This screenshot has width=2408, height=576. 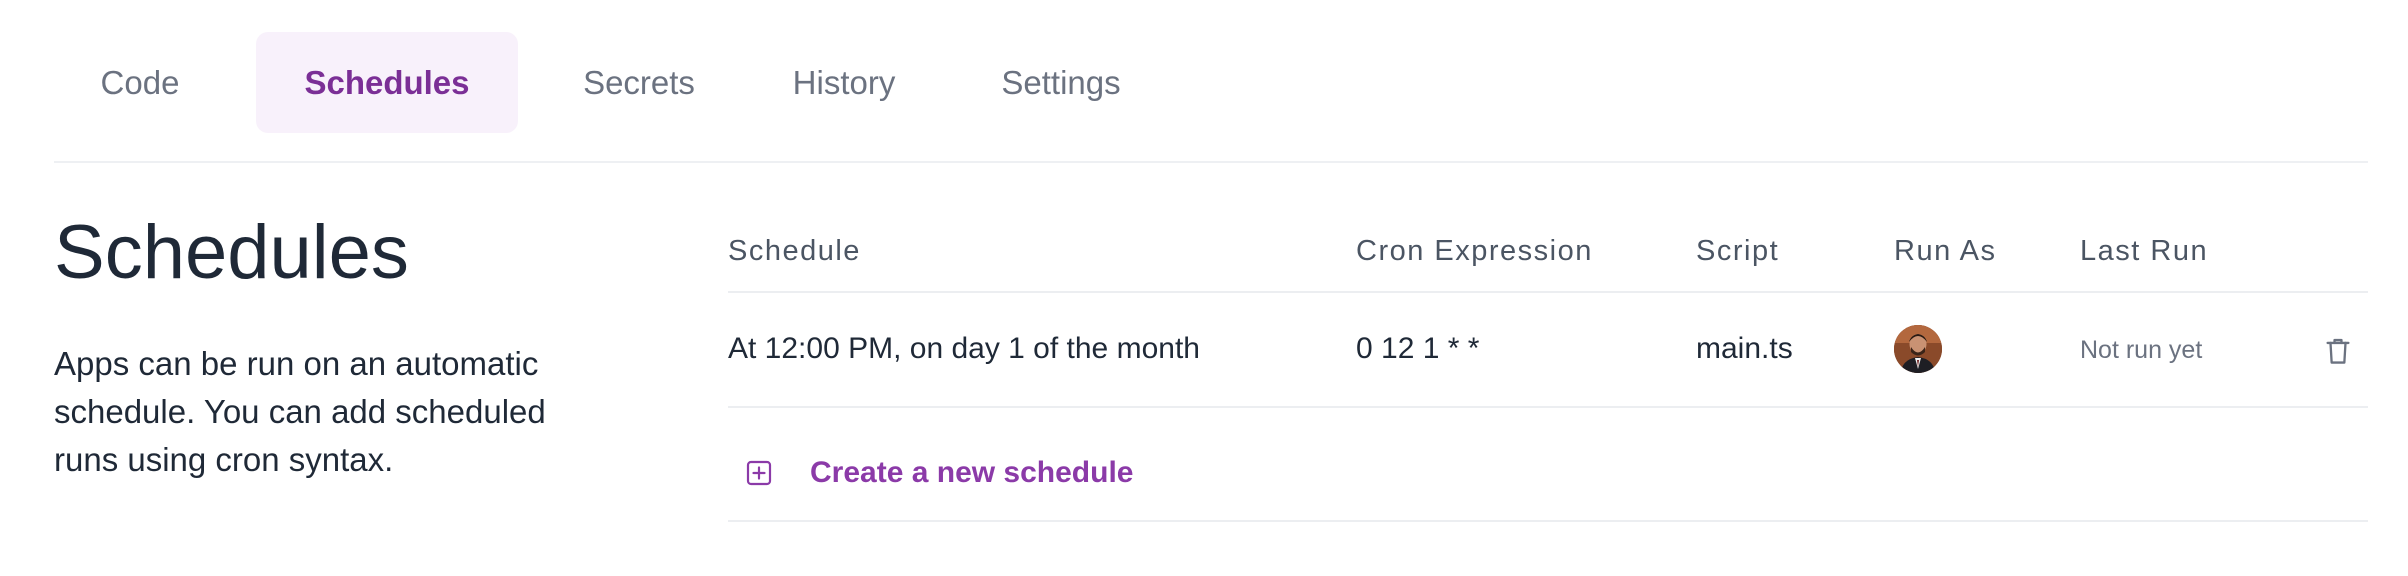 I want to click on header-run-as: Run As, so click(x=1945, y=251).